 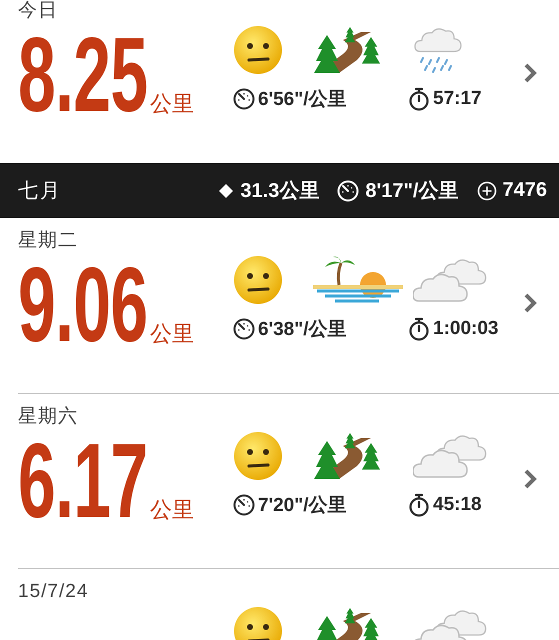 I want to click on month-pace: 8'17"/公里, so click(x=411, y=191).